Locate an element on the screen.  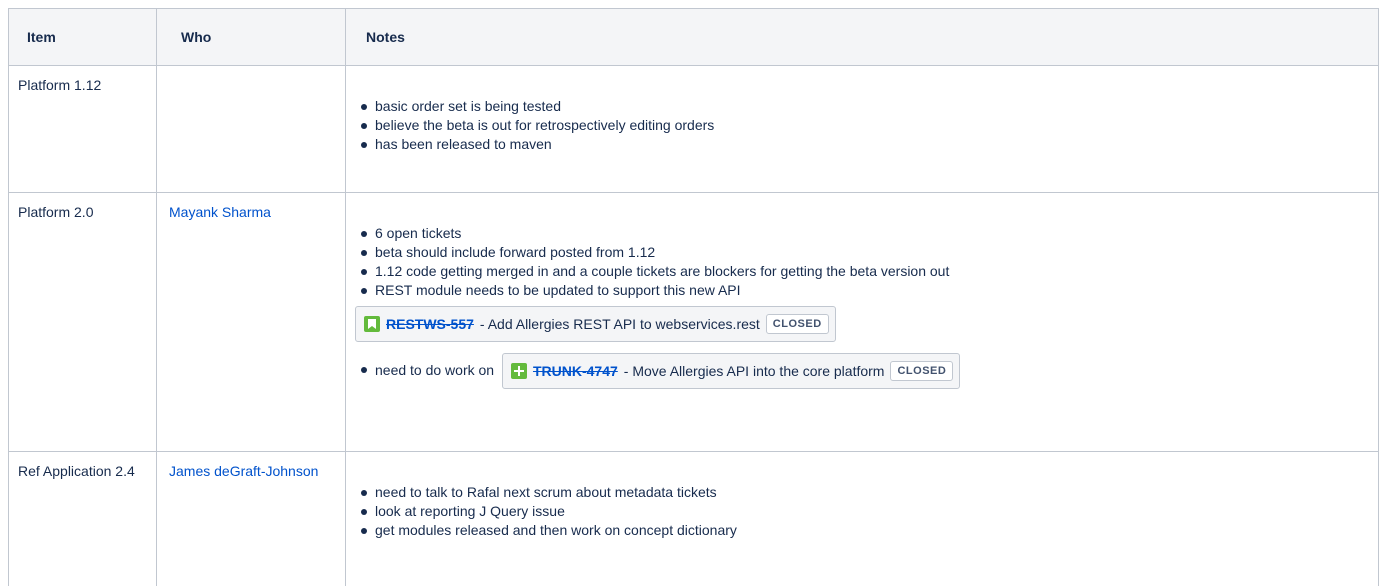
user-link: Mayank Sharma is located at coordinates (220, 212).